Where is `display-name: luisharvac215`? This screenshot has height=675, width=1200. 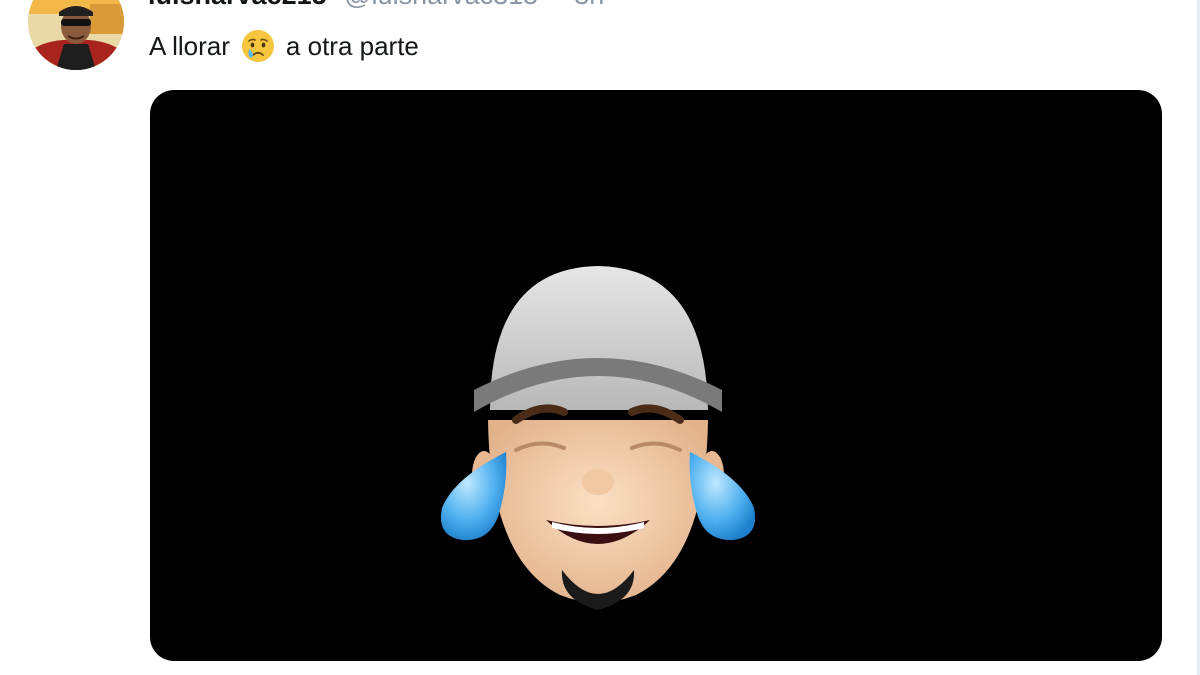 display-name: luisharvac215 is located at coordinates (237, 5).